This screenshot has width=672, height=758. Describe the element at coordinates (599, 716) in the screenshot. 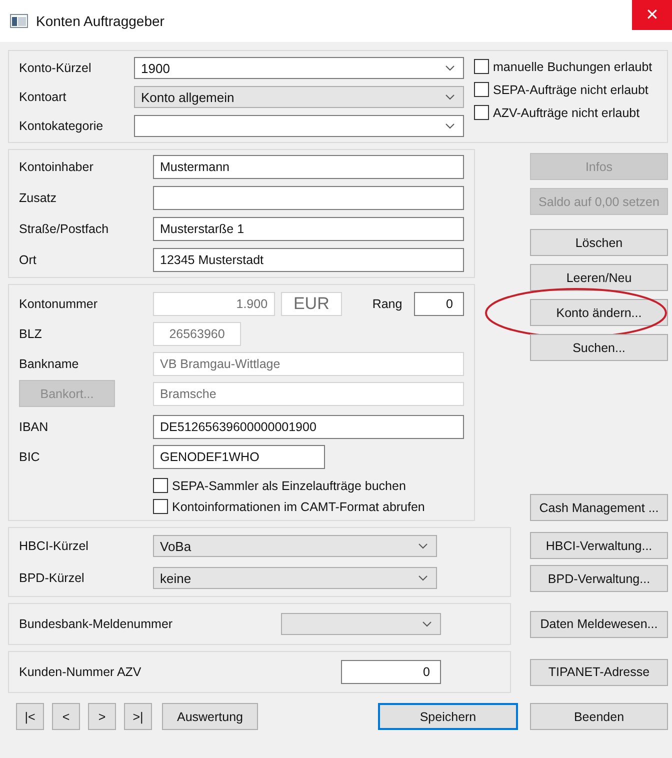

I see `exit-button: Beenden` at that location.